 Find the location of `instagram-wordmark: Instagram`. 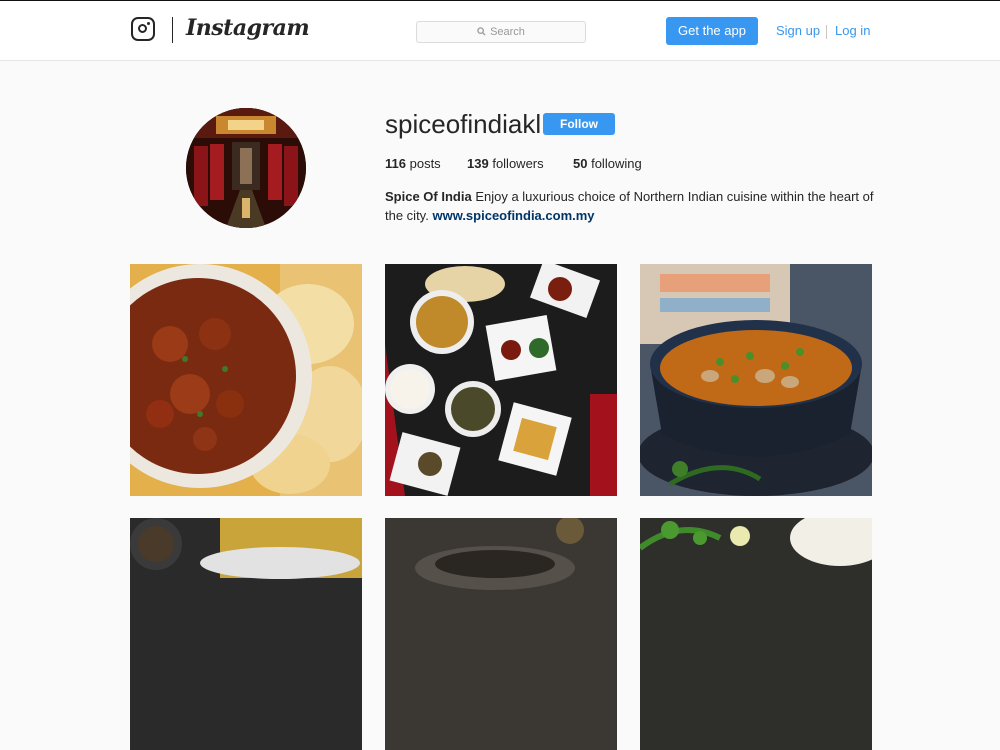

instagram-wordmark: Instagram is located at coordinates (248, 28).